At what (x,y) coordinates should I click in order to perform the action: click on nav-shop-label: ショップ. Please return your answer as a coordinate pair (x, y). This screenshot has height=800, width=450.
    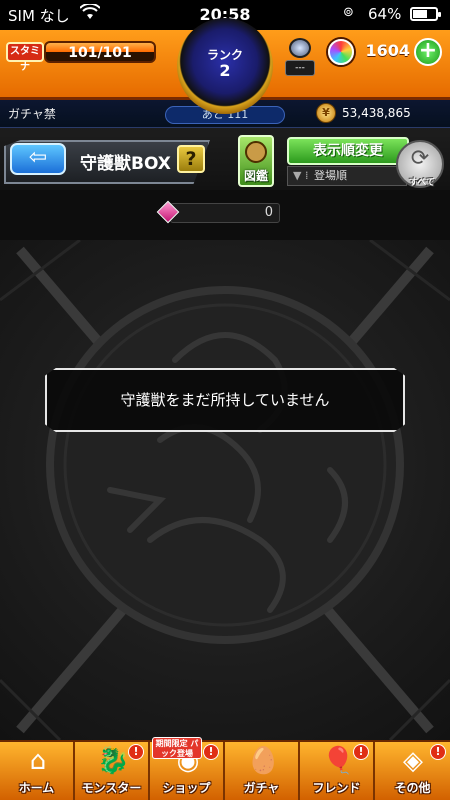
    Looking at the image, I should click on (186, 788).